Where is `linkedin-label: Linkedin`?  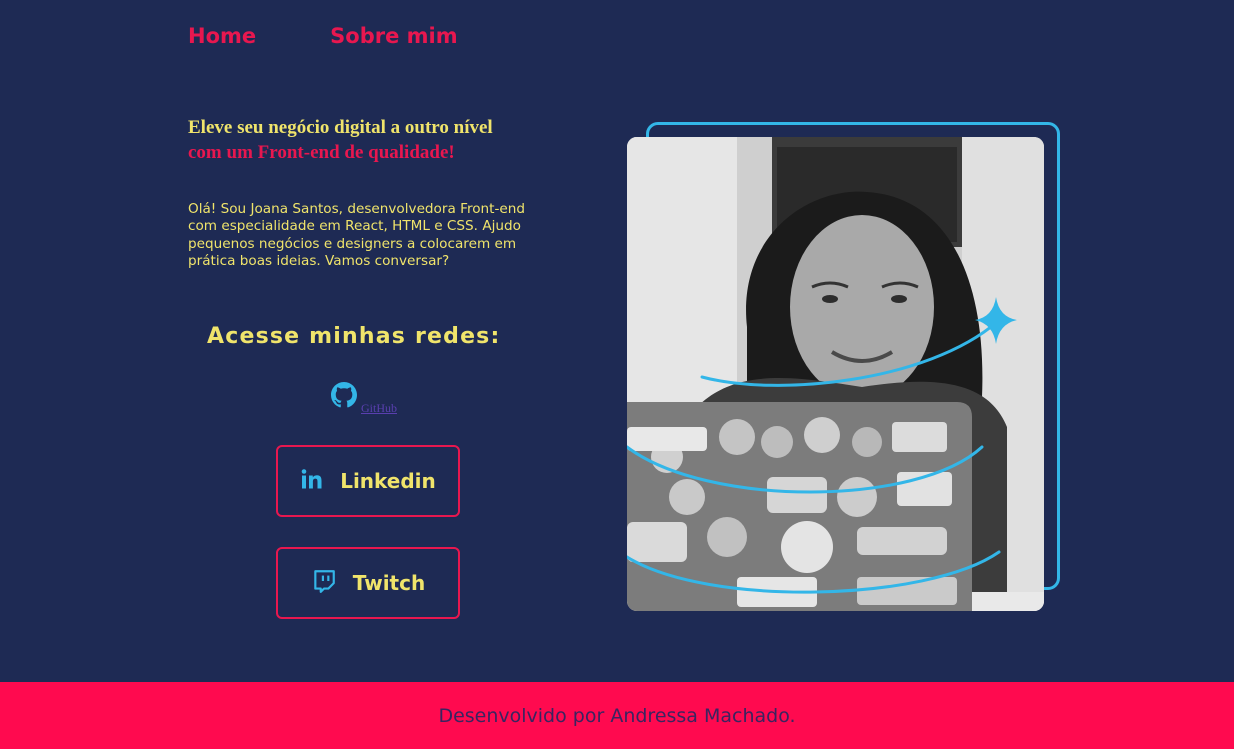 linkedin-label: Linkedin is located at coordinates (388, 481).